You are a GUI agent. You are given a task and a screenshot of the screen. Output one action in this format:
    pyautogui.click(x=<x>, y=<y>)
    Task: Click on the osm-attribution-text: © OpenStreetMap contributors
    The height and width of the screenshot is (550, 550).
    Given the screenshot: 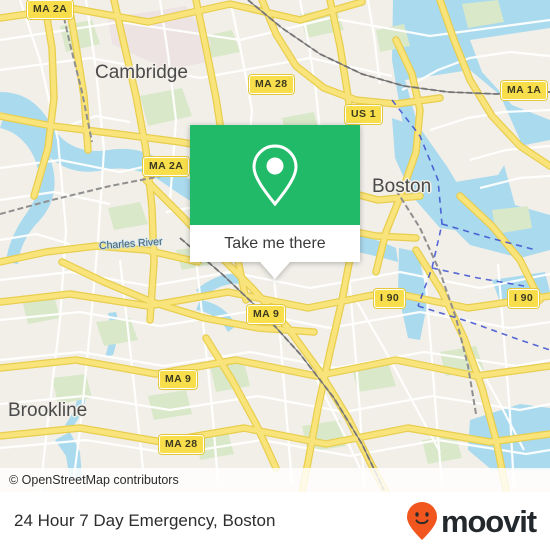 What is the action you would take?
    pyautogui.click(x=89, y=480)
    